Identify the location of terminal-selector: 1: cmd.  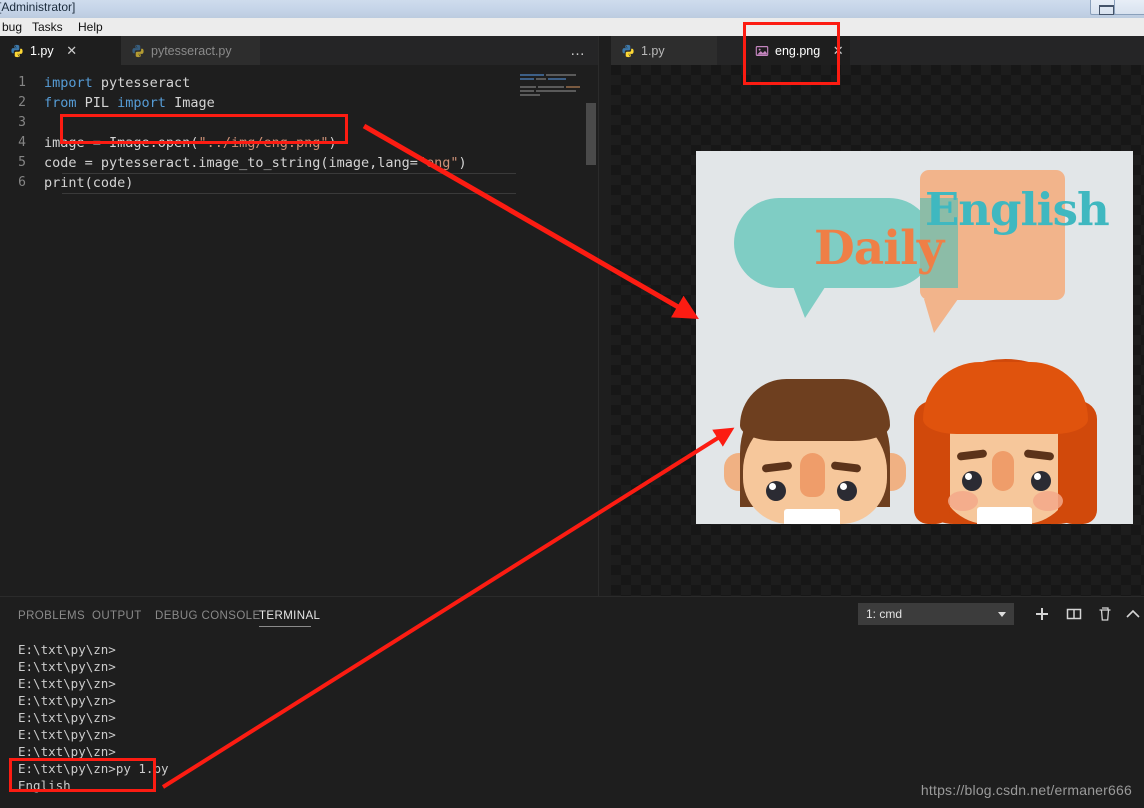
(936, 614).